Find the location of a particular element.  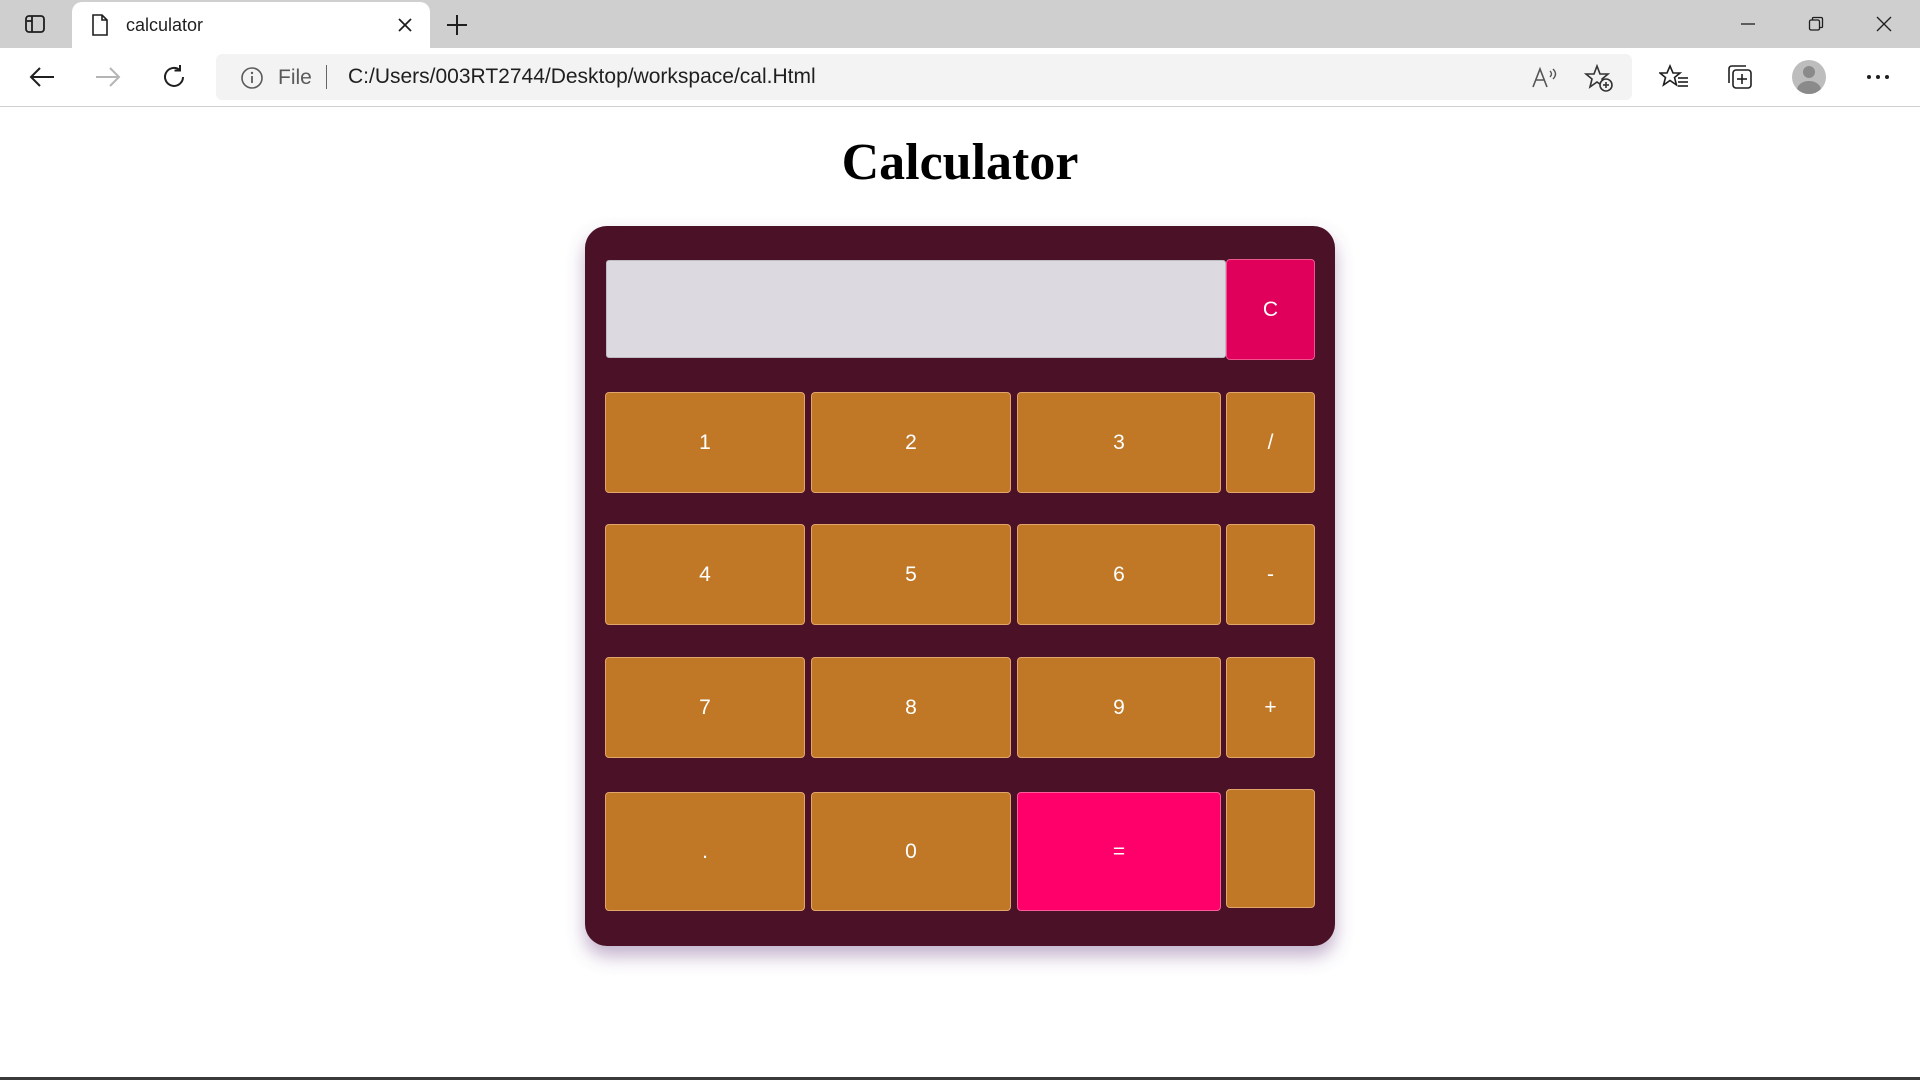

star-add-icon is located at coordinates (1598, 78).